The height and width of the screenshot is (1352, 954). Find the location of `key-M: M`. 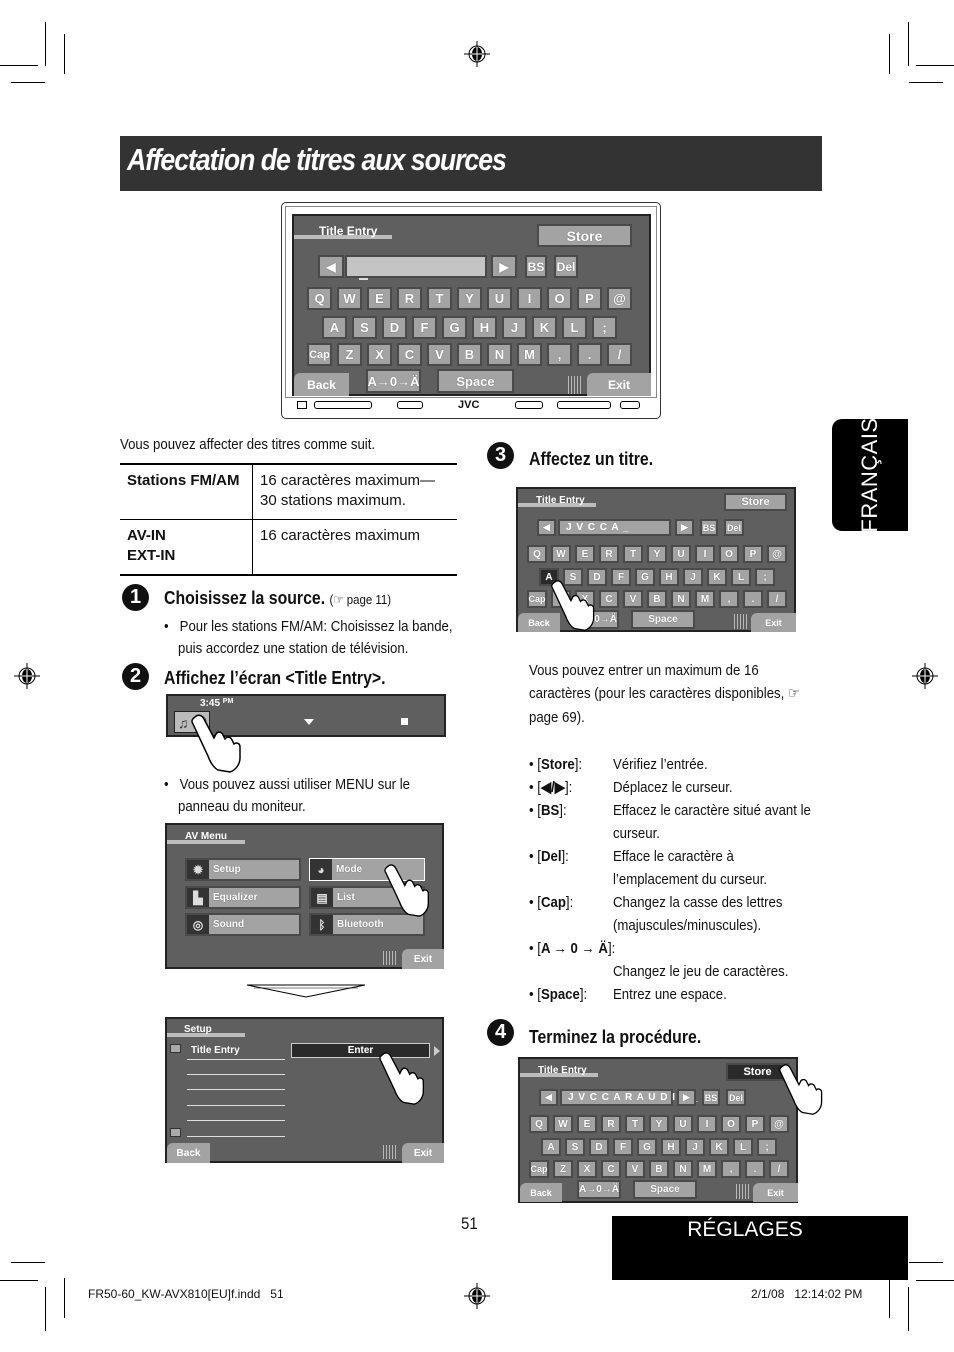

key-M: M is located at coordinates (707, 1169).